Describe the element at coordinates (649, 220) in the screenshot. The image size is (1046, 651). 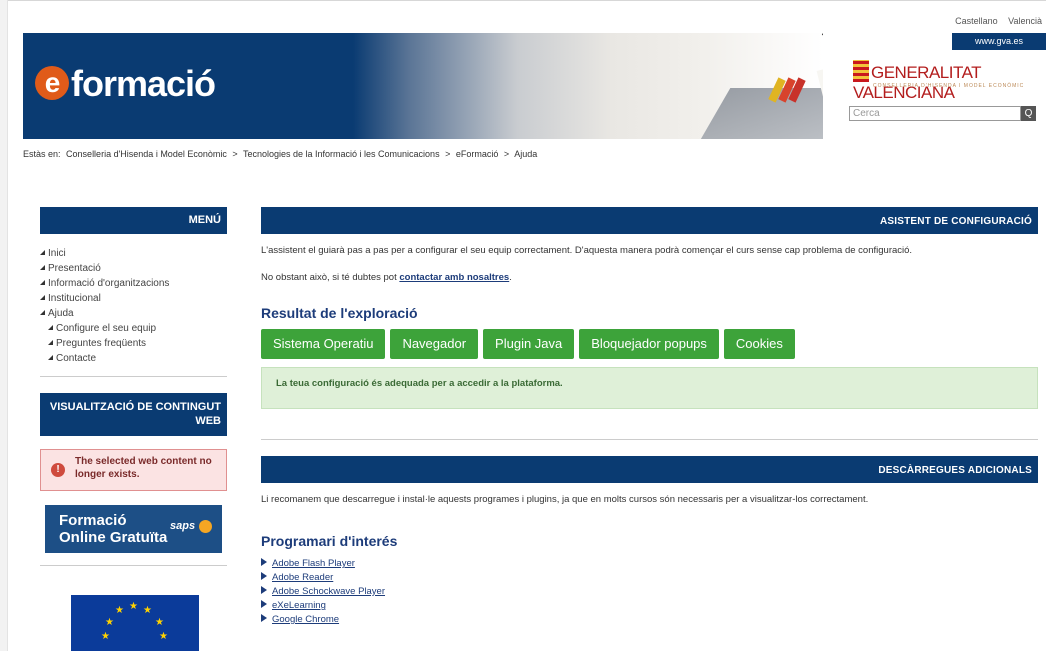
I see `config-title: ASISTENT DE CONFIGURACIÓ` at that location.